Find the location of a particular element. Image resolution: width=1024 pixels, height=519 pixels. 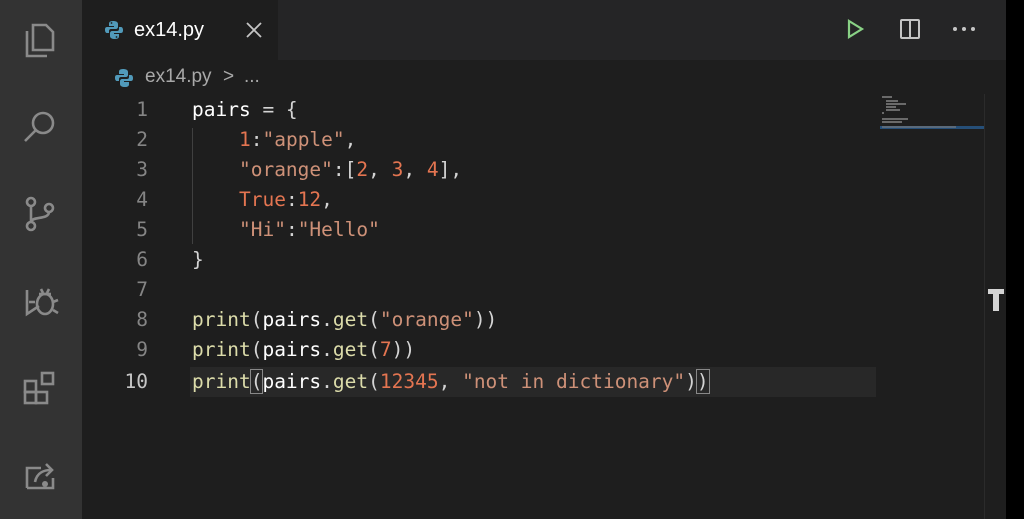

code-text: pairs = { is located at coordinates (245, 109).